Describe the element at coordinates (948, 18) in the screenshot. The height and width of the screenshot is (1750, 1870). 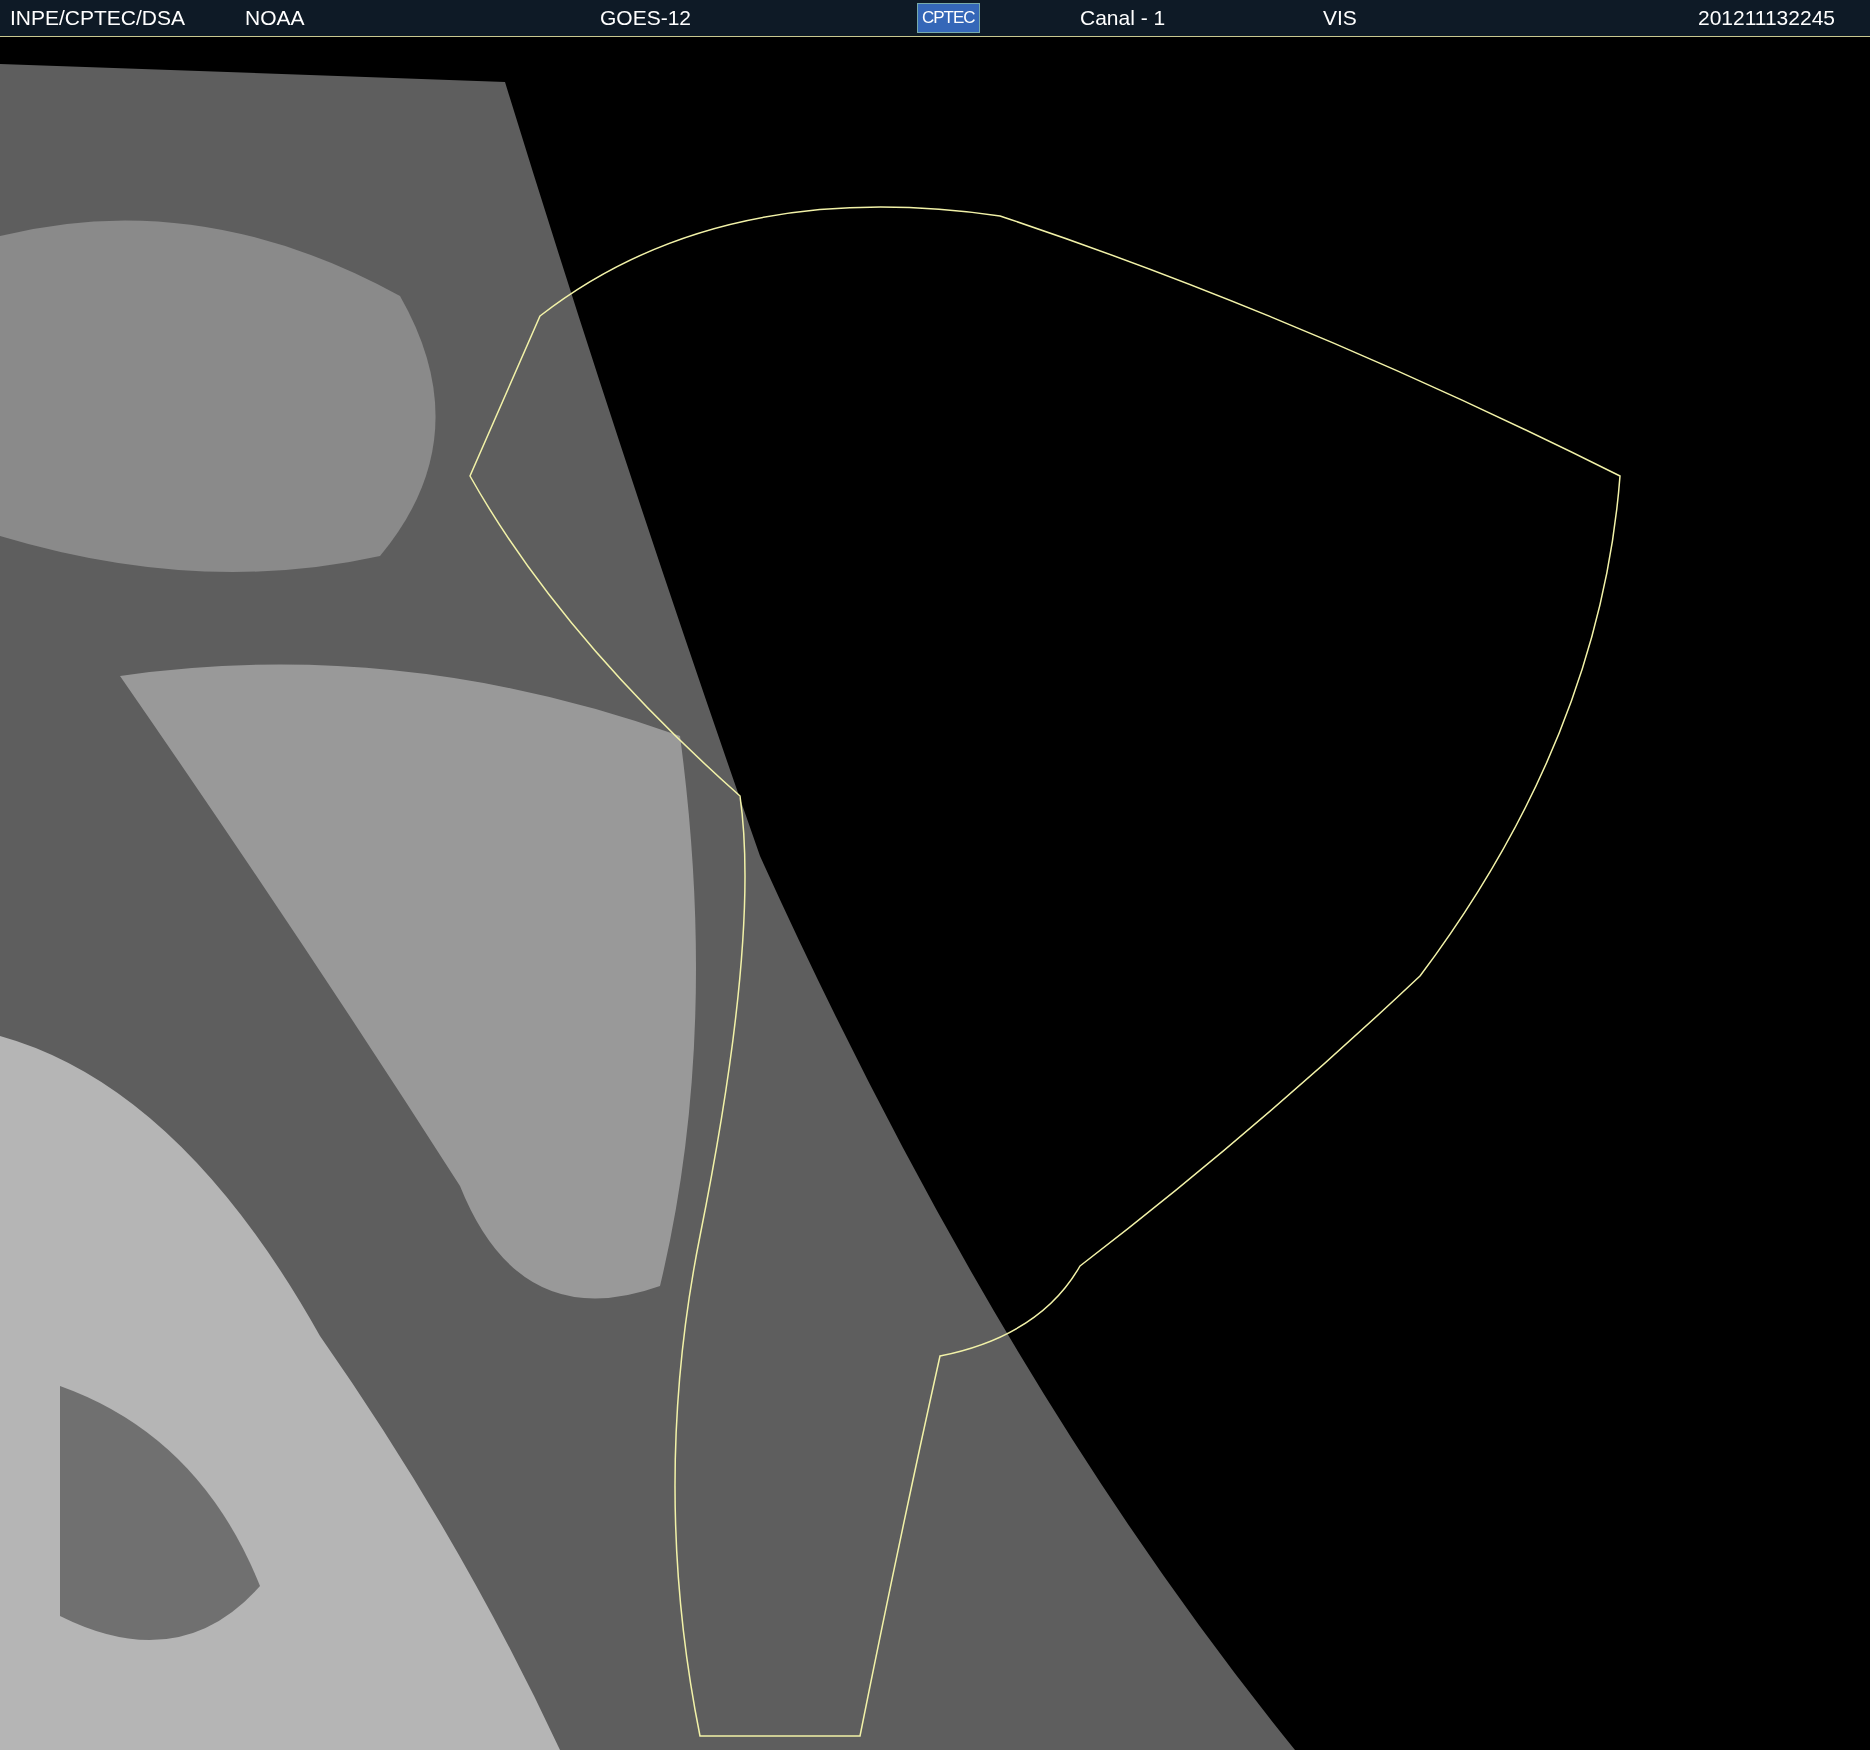
I see `logo: CPTEC` at that location.